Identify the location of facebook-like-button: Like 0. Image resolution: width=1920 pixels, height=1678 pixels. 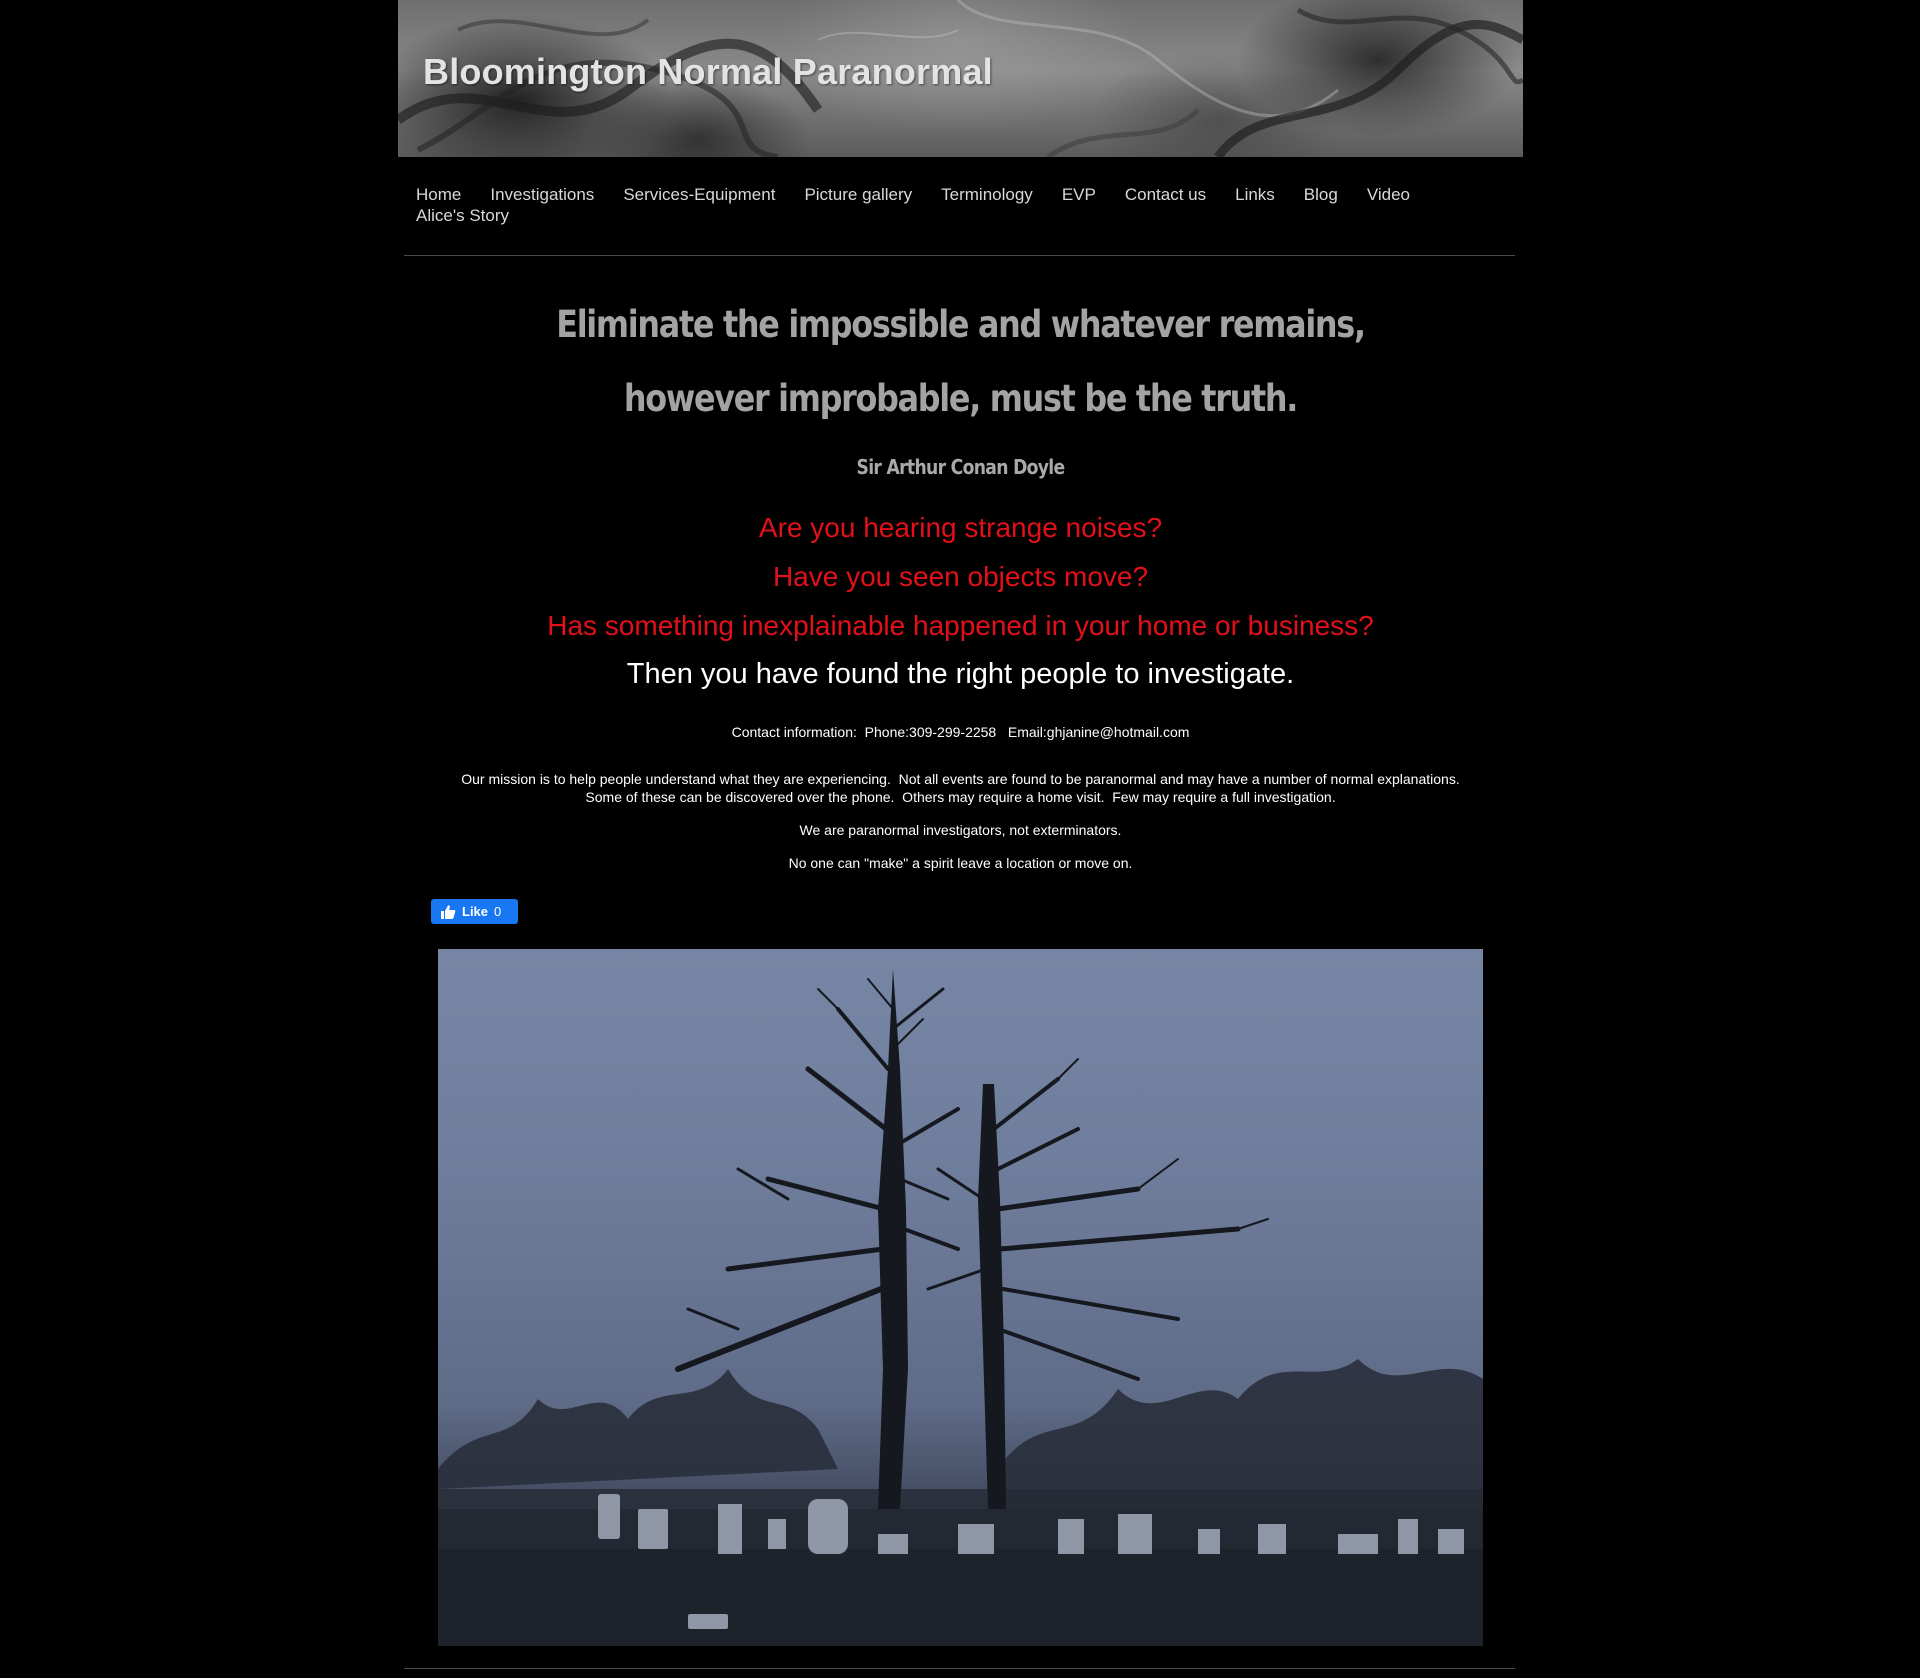
(474, 911).